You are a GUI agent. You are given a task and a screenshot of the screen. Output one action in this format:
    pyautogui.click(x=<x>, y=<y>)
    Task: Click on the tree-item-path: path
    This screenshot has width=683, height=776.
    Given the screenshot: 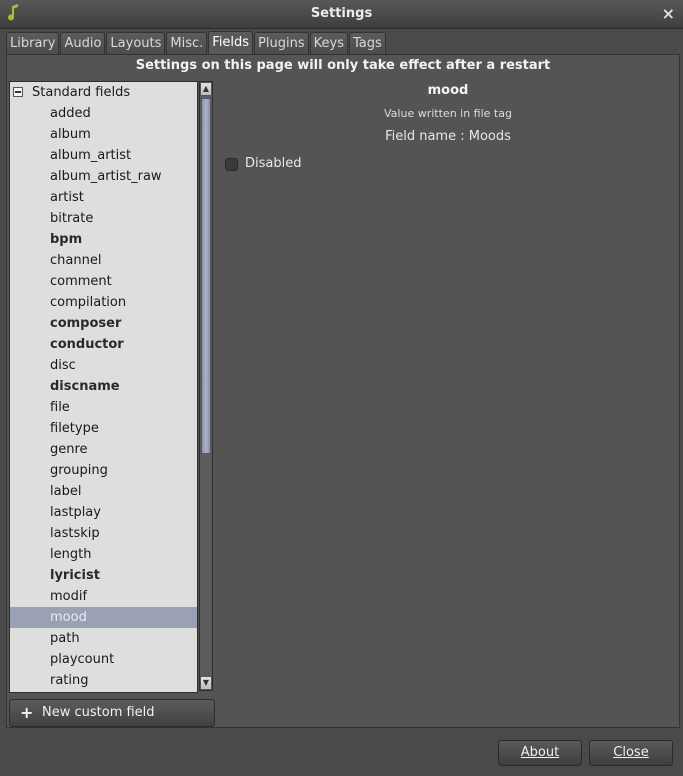 What is the action you would take?
    pyautogui.click(x=103, y=638)
    